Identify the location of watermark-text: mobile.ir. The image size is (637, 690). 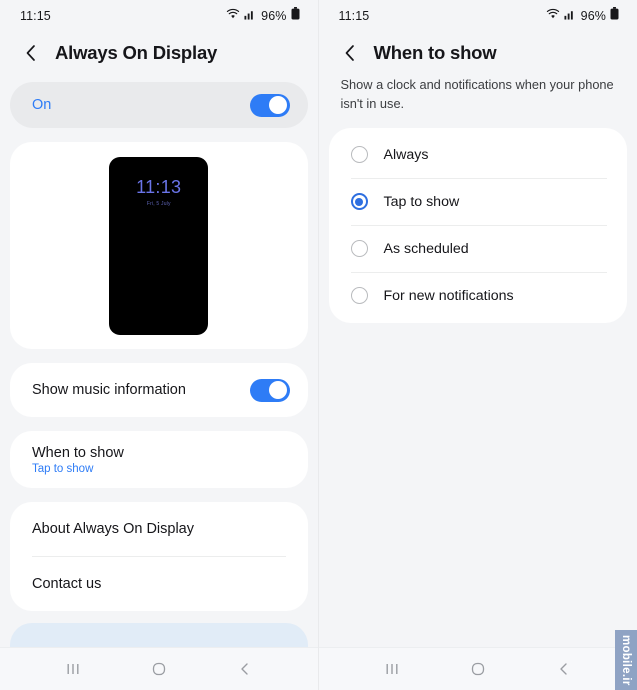
(626, 660).